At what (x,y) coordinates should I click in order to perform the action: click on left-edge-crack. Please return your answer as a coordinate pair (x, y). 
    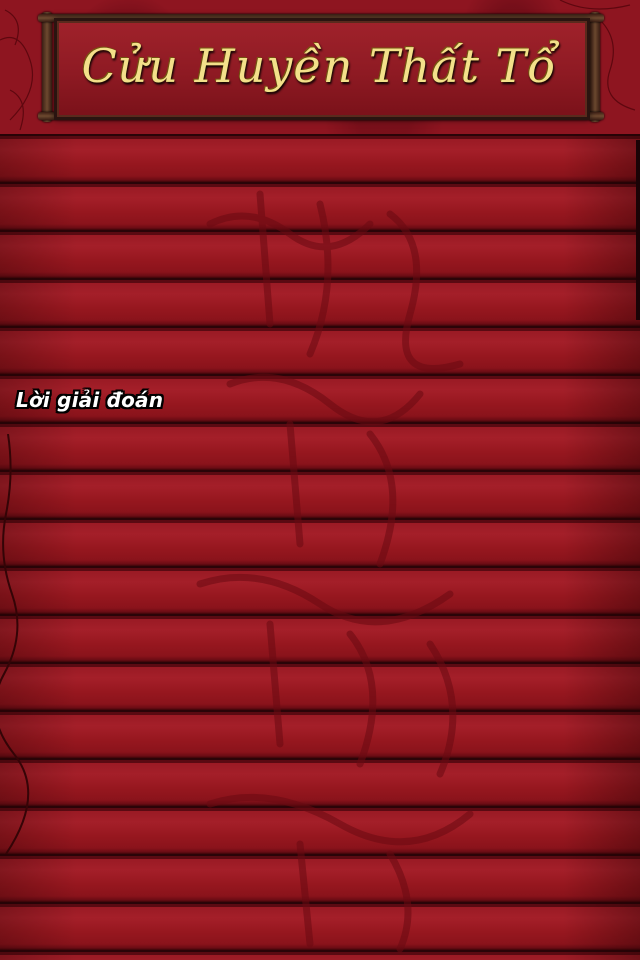
    Looking at the image, I should click on (15, 644).